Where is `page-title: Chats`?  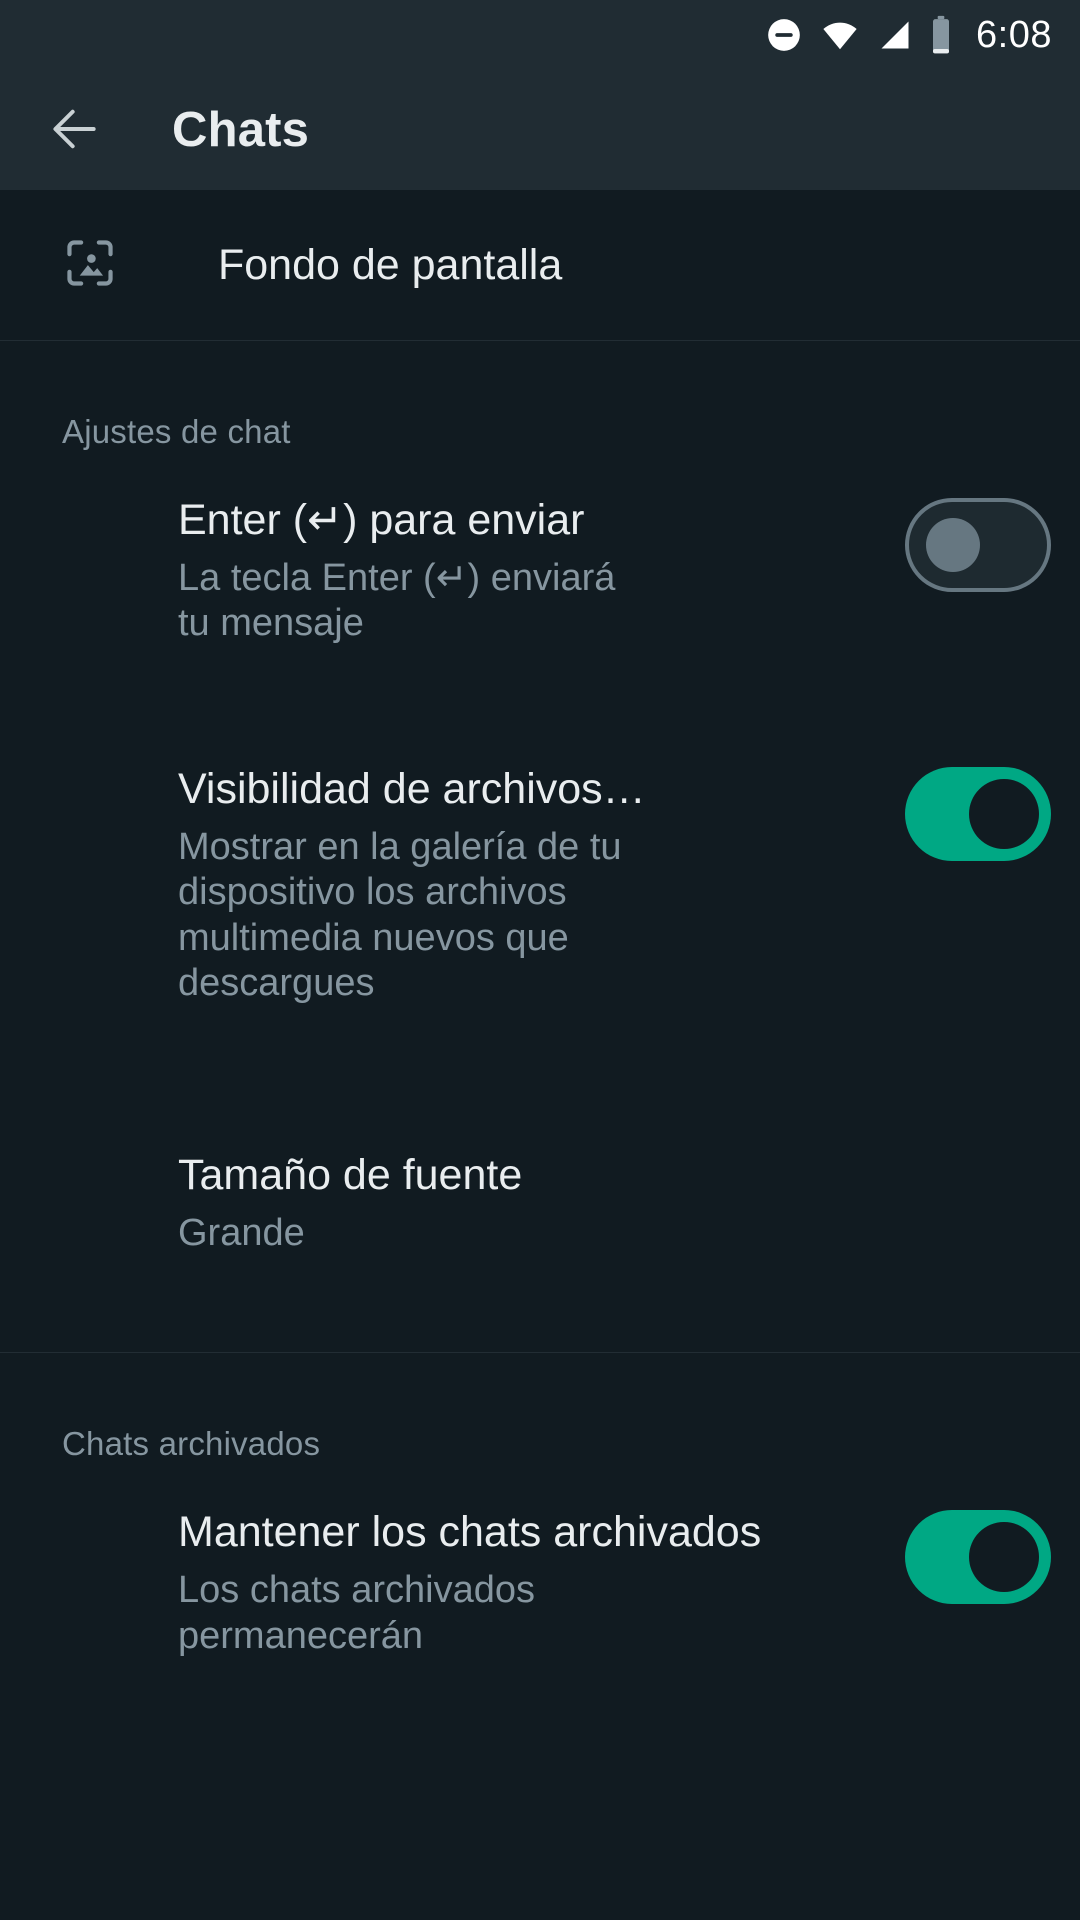
page-title: Chats is located at coordinates (241, 130).